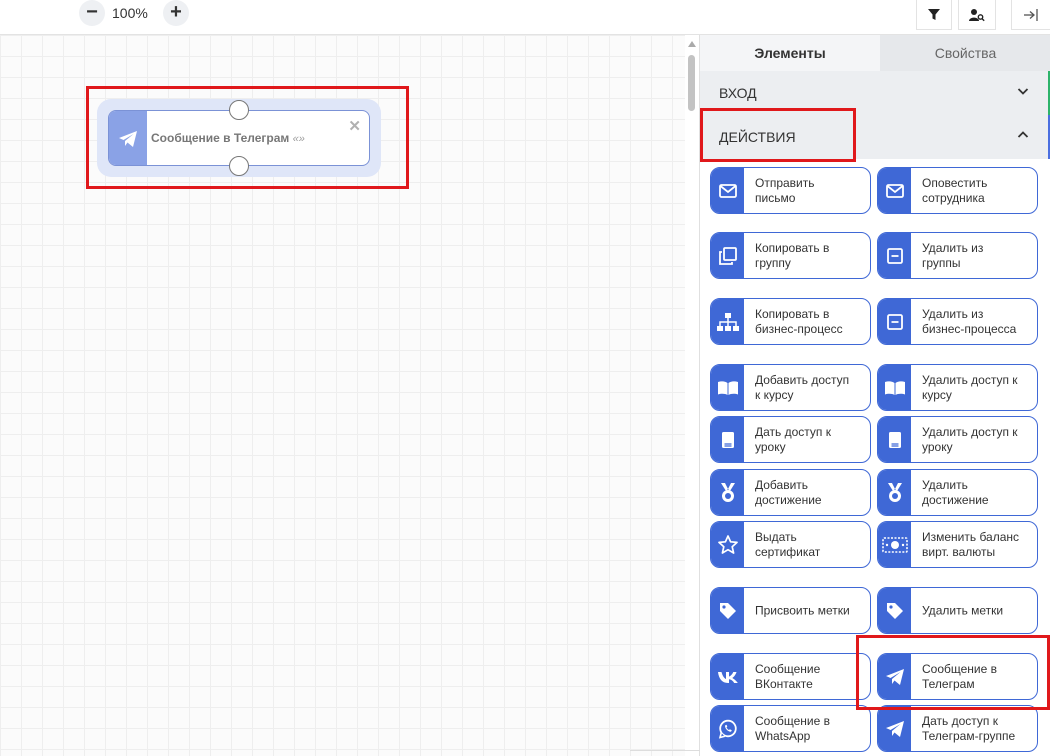 Image resolution: width=1050 pixels, height=756 pixels. What do you see at coordinates (525, 17) in the screenshot?
I see `top-toolbar: − 100% +` at bounding box center [525, 17].